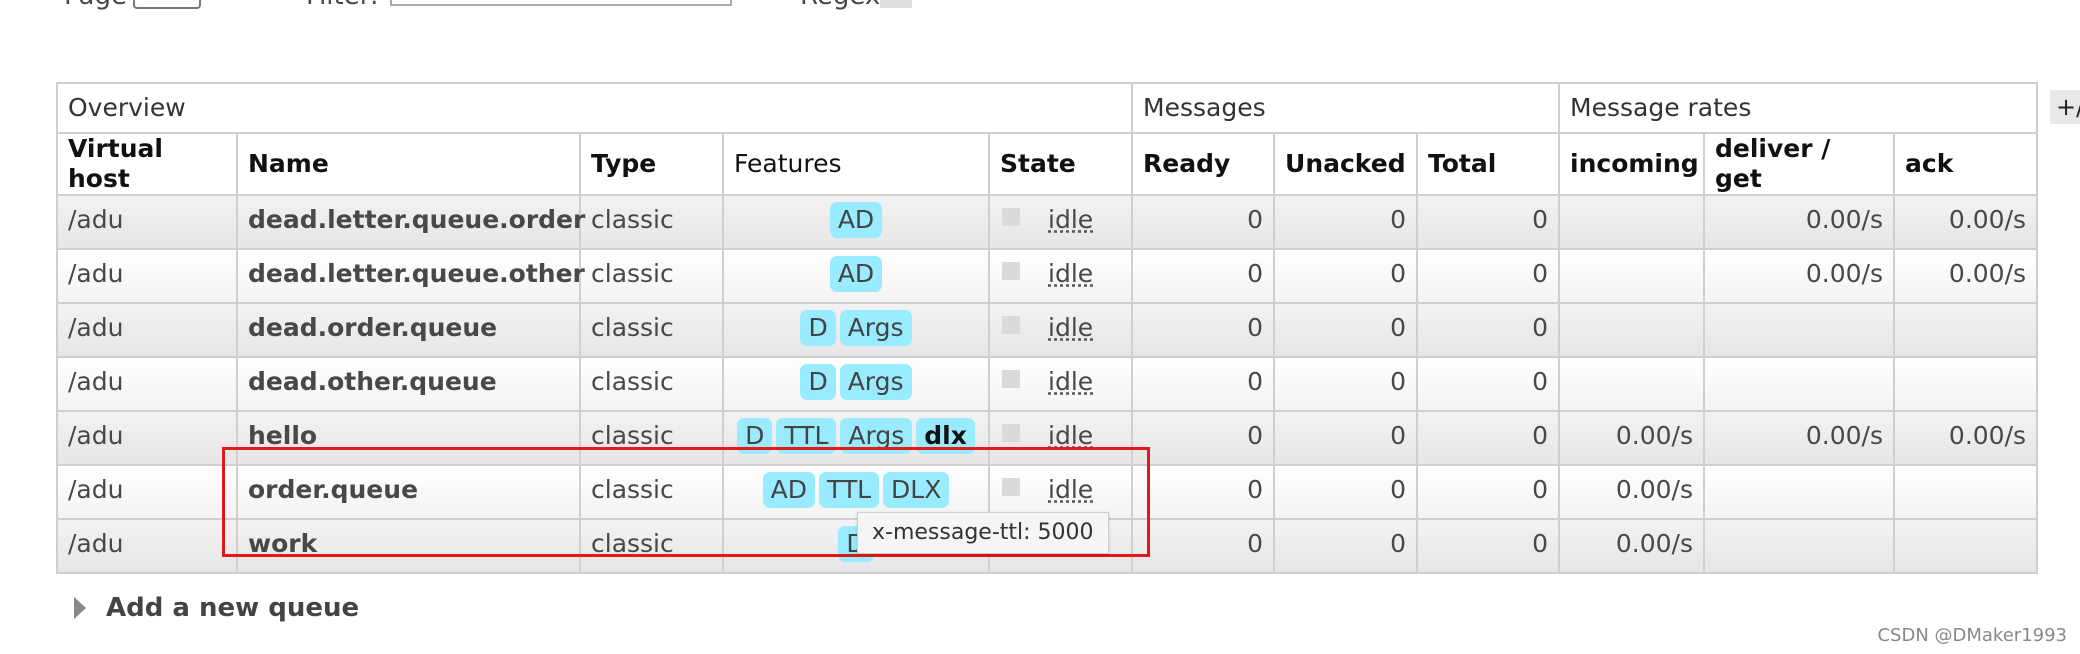 Image resolution: width=2080 pixels, height=654 pixels. Describe the element at coordinates (916, 490) in the screenshot. I see `feature-tag: DLX` at that location.